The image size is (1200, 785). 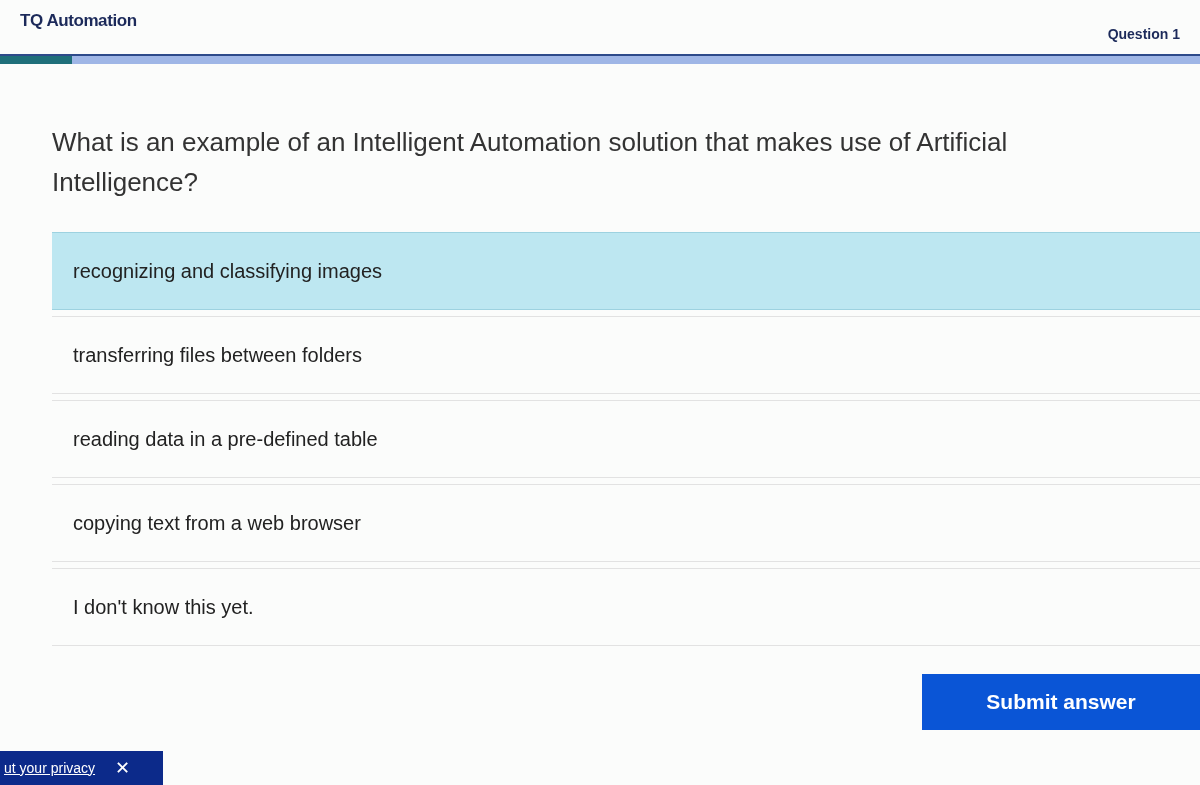 What do you see at coordinates (626, 523) in the screenshot?
I see `answer-option: copying text from a web browser` at bounding box center [626, 523].